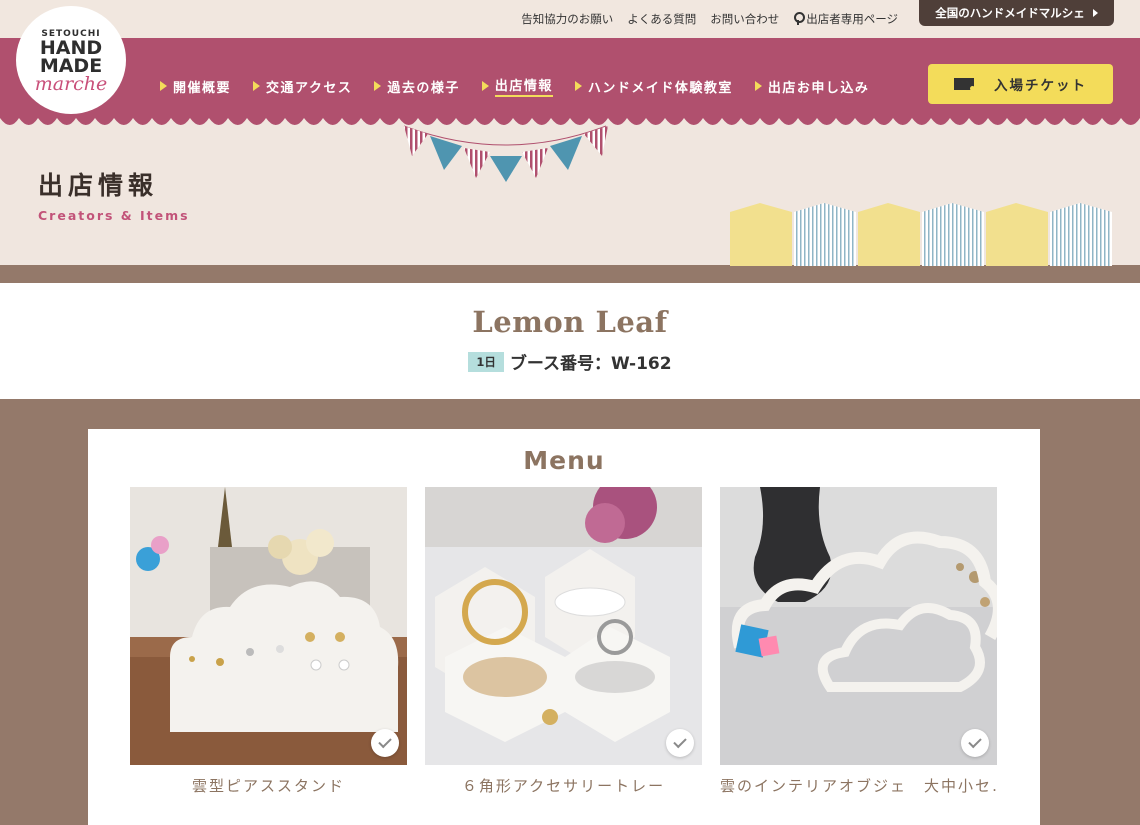  Describe the element at coordinates (570, 341) in the screenshot. I see `creator-section: Lemon Leaf 1日 ブース番号：W-162` at that location.